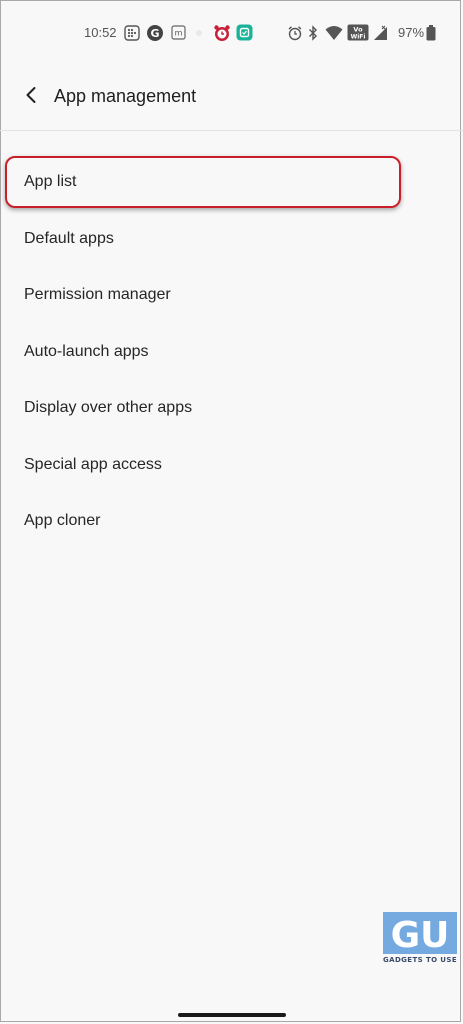 The image size is (463, 1024). What do you see at coordinates (420, 960) in the screenshot?
I see `watermark-text: GADGETS TO USE` at bounding box center [420, 960].